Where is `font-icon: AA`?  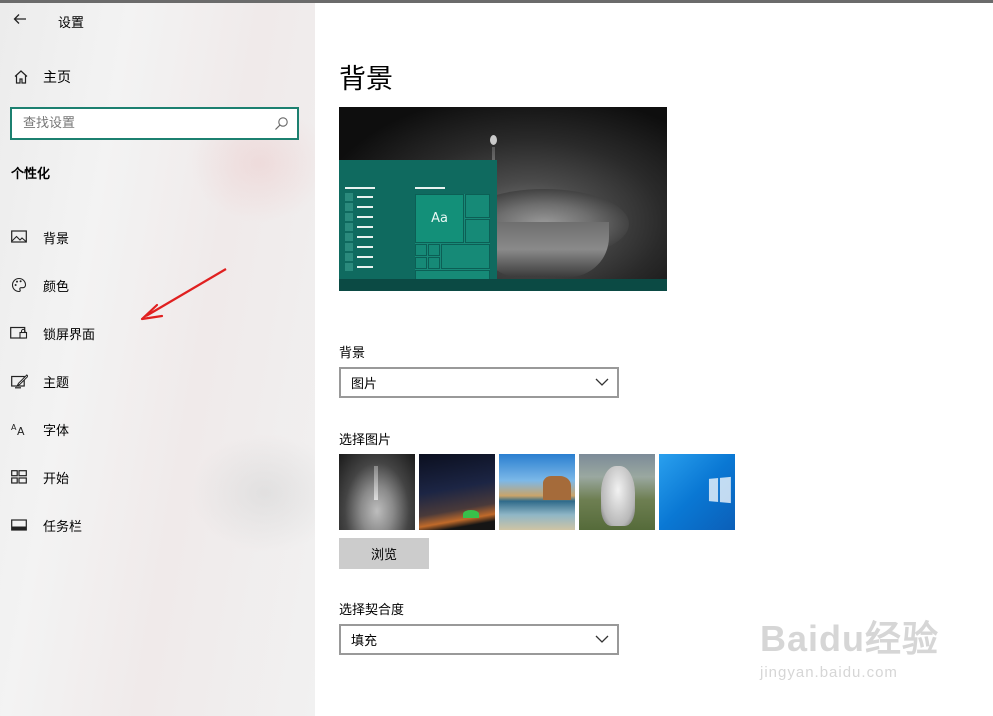
font-icon: AA is located at coordinates (19, 429).